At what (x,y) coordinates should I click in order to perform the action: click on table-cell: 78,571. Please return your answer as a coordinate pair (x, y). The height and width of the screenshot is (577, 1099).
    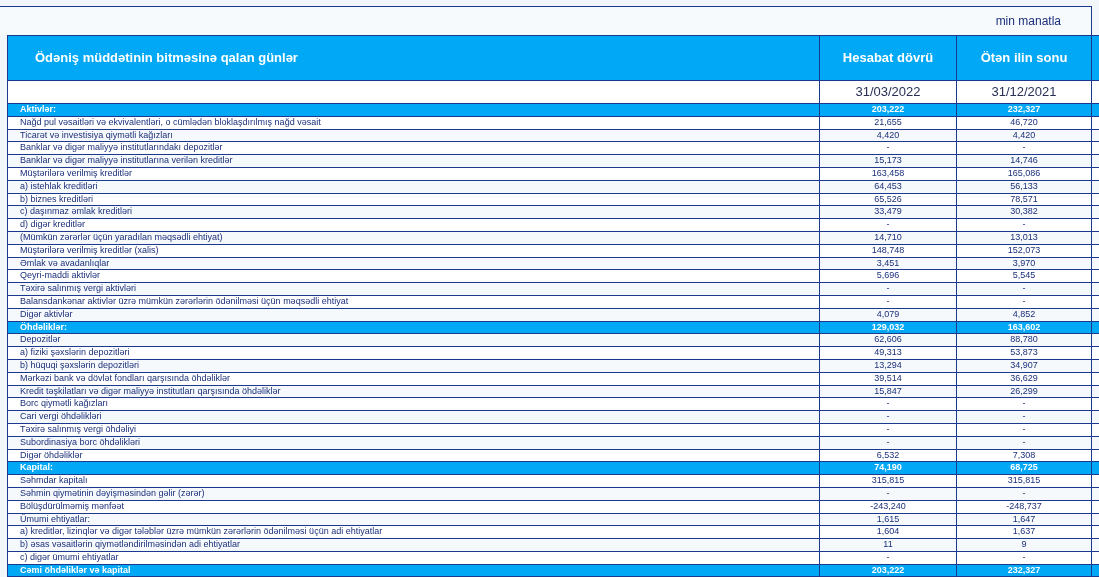
    Looking at the image, I should click on (1024, 198).